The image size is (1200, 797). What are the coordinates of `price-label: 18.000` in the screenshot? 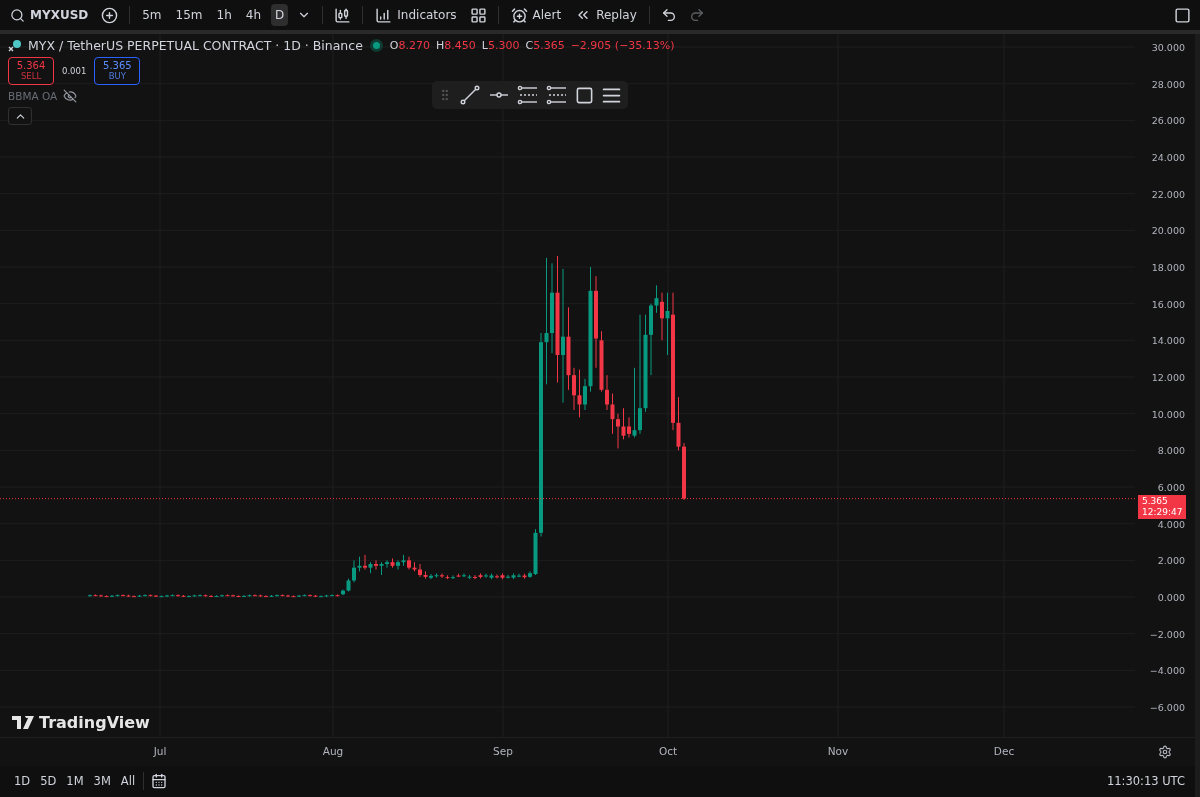 It's located at (1168, 267).